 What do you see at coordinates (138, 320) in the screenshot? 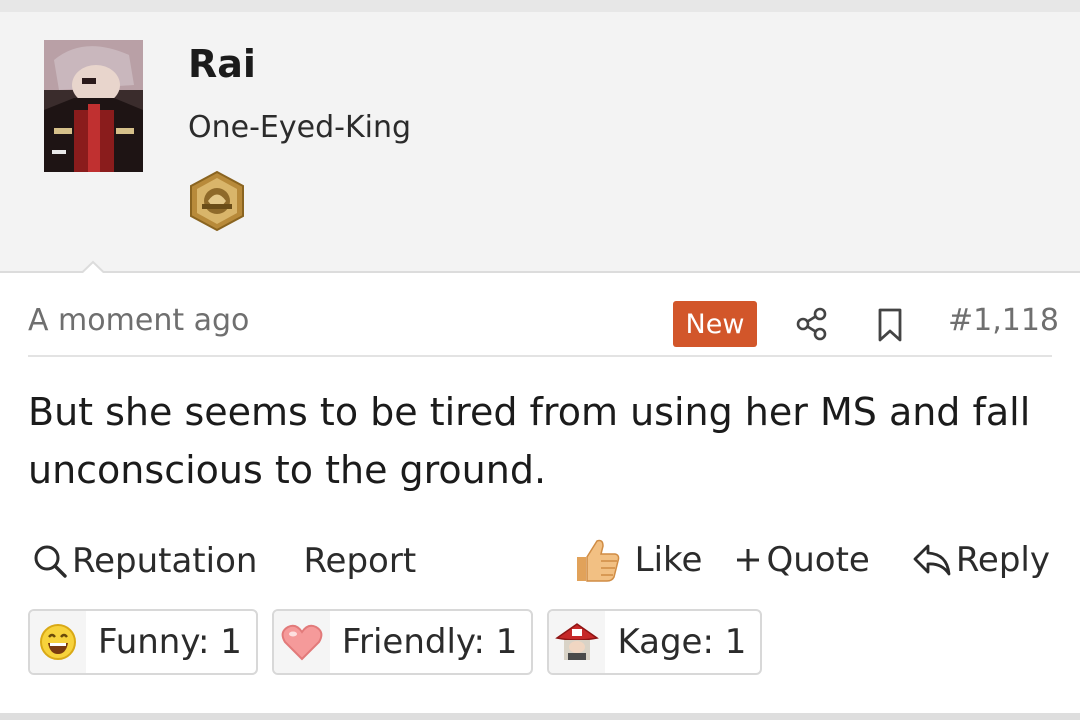
I see `post-time: A moment ago` at bounding box center [138, 320].